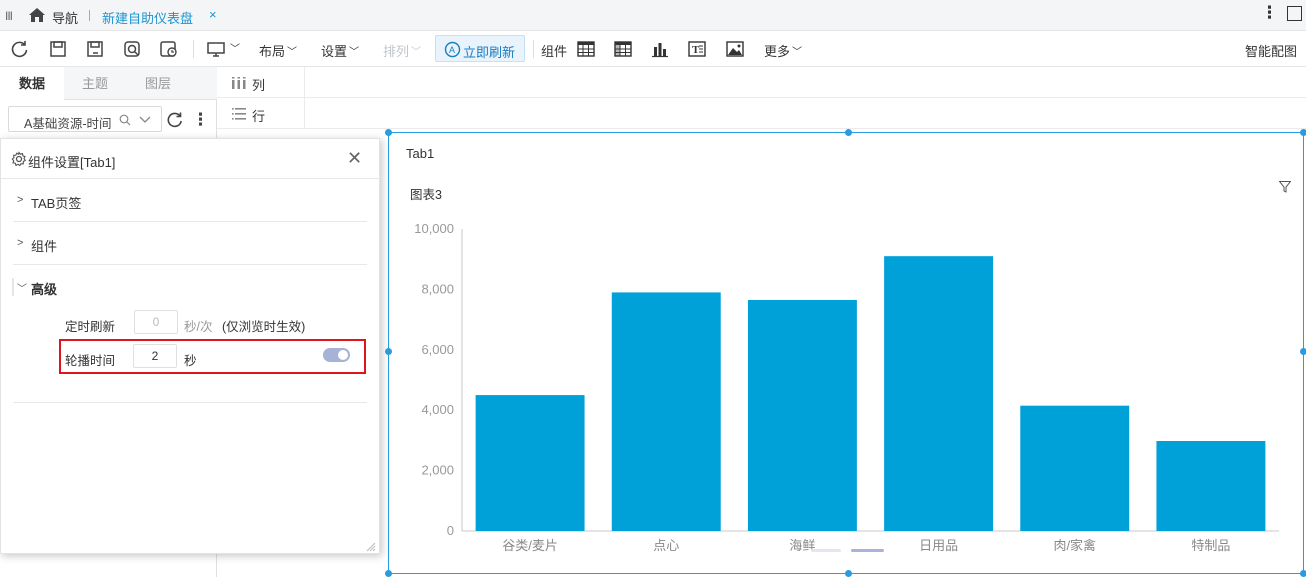 Image resolution: width=1306 pixels, height=577 pixels. Describe the element at coordinates (1210, 545) in the screenshot. I see `x-tick-label: 特制品` at that location.